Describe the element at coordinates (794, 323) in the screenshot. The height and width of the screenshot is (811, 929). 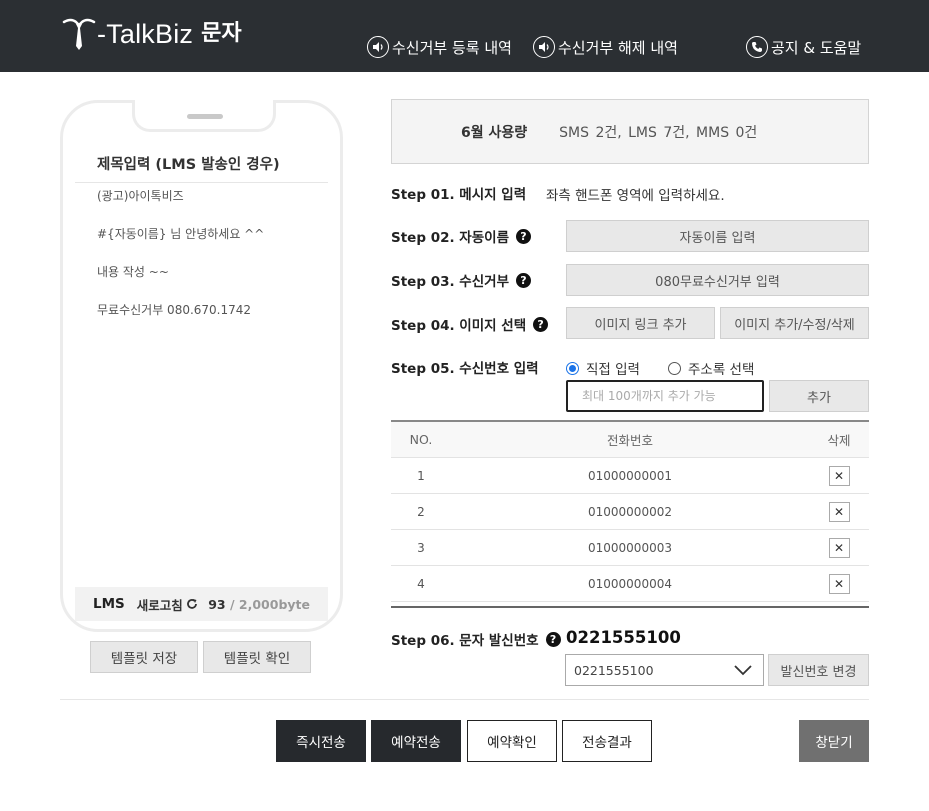
I see `image-edit-button: 이미지 추가/수정/삭제` at that location.